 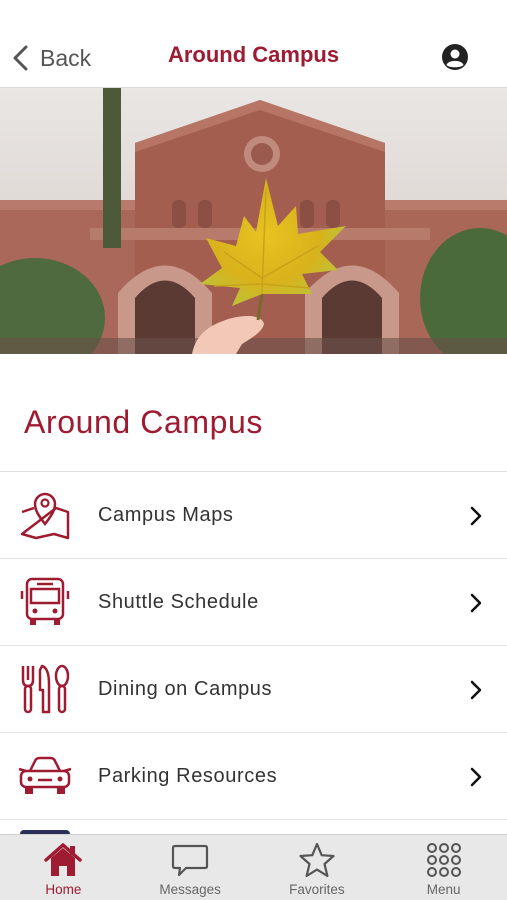 What do you see at coordinates (45, 775) in the screenshot?
I see `car-icon` at bounding box center [45, 775].